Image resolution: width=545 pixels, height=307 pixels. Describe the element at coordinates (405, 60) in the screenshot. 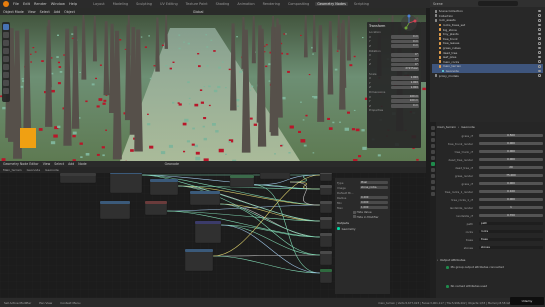

I see `rotation-y: 0°` at that location.